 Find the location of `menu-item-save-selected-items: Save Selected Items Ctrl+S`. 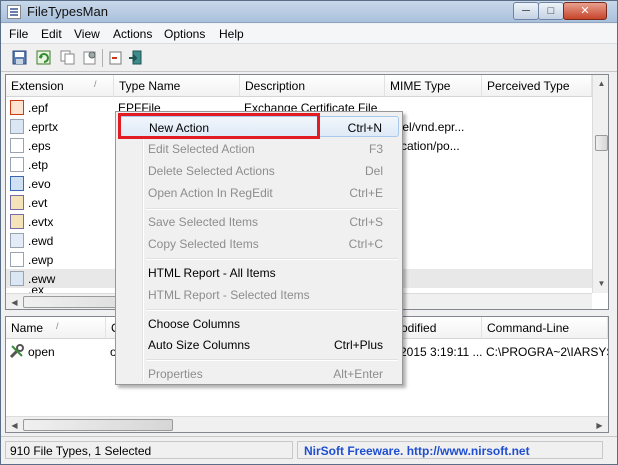

menu-item-save-selected-items: Save Selected Items Ctrl+S is located at coordinates (259, 221).